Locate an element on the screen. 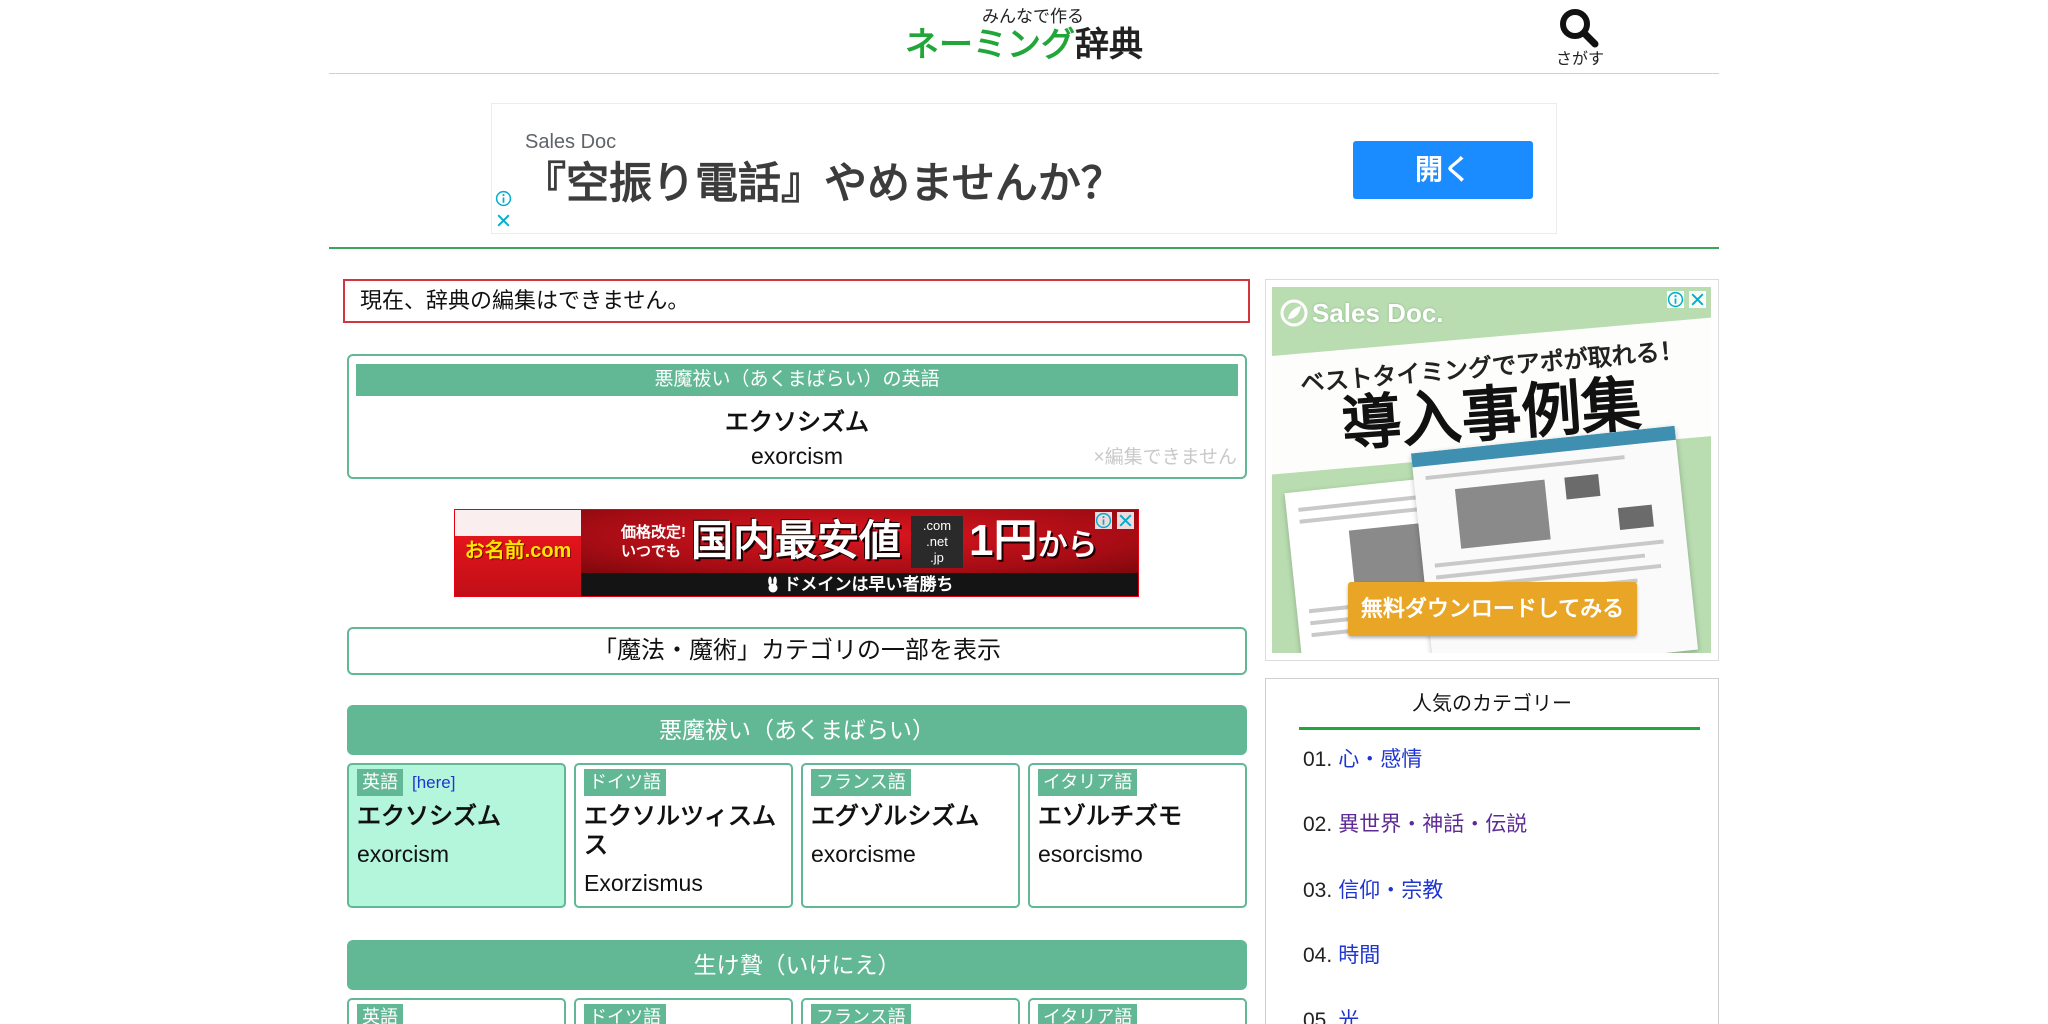  category-link: 「魔法・魔術」カテゴリの一部を表示 is located at coordinates (797, 651).